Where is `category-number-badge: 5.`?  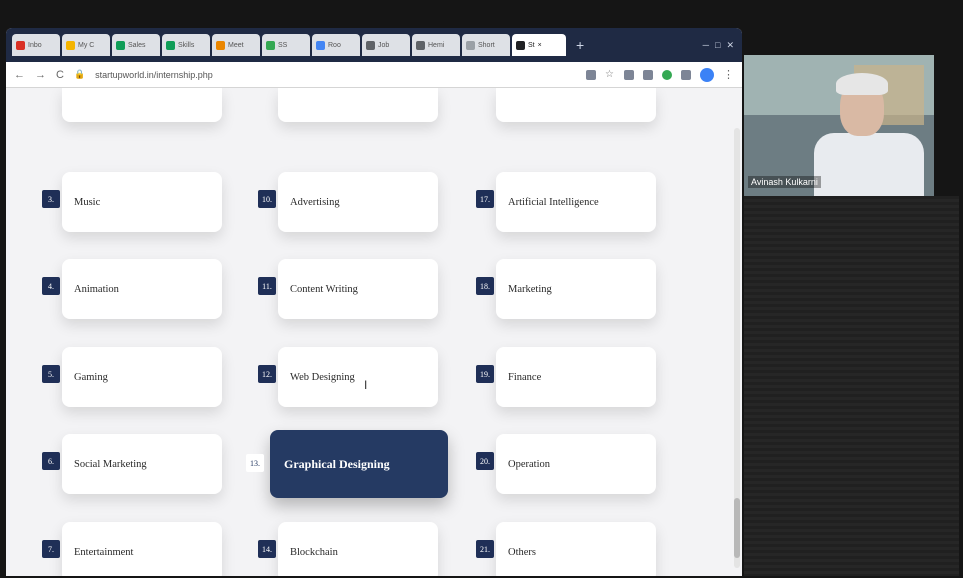
category-number-badge: 5. is located at coordinates (51, 374).